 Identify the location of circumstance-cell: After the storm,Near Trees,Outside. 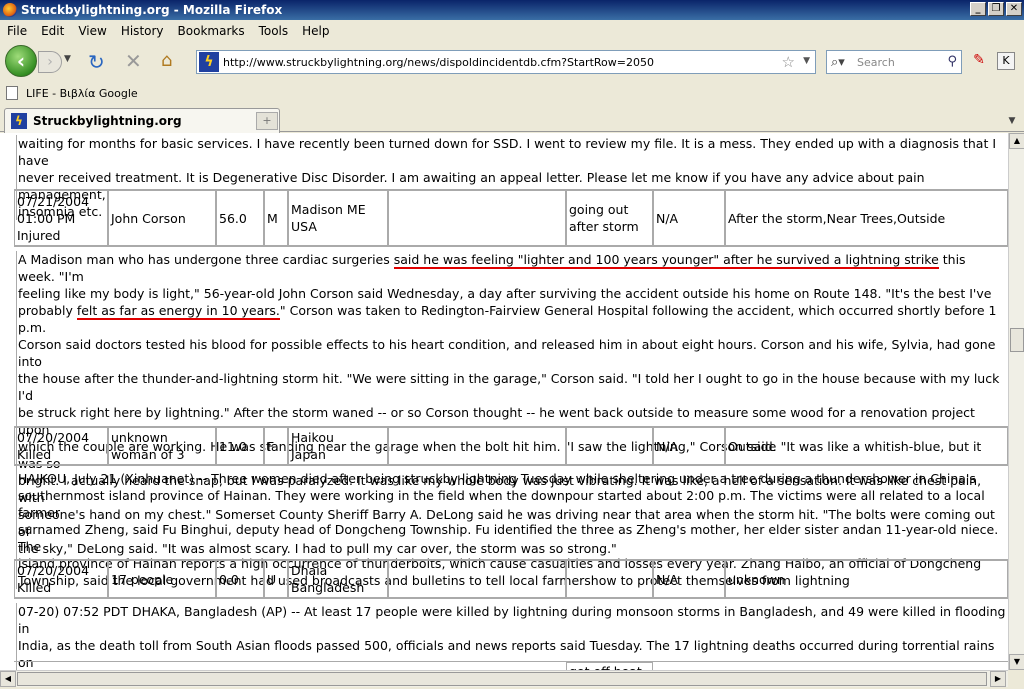
(866, 218).